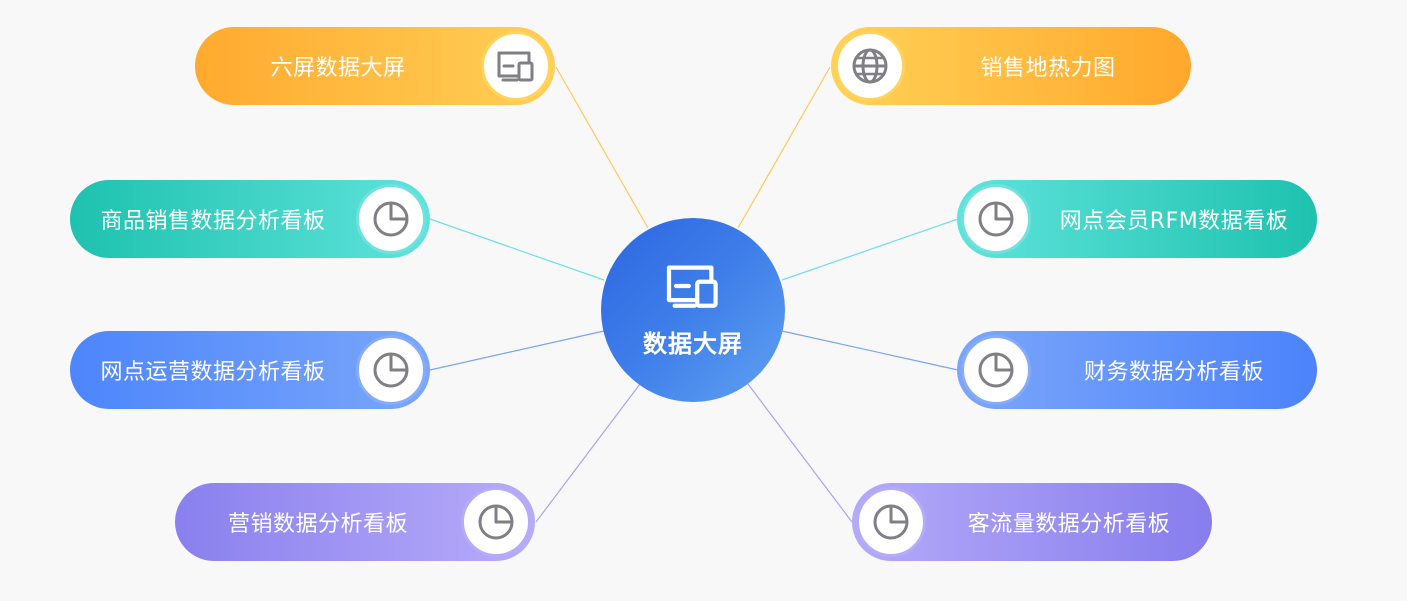 The image size is (1407, 601). Describe the element at coordinates (517, 350) in the screenshot. I see `connector-outlet-operation` at that location.